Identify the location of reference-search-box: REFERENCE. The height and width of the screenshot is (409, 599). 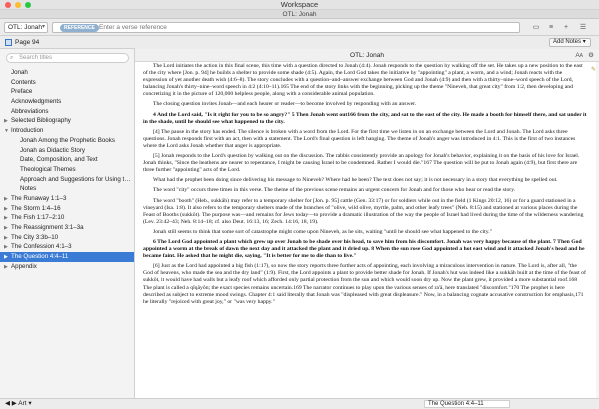
(286, 27).